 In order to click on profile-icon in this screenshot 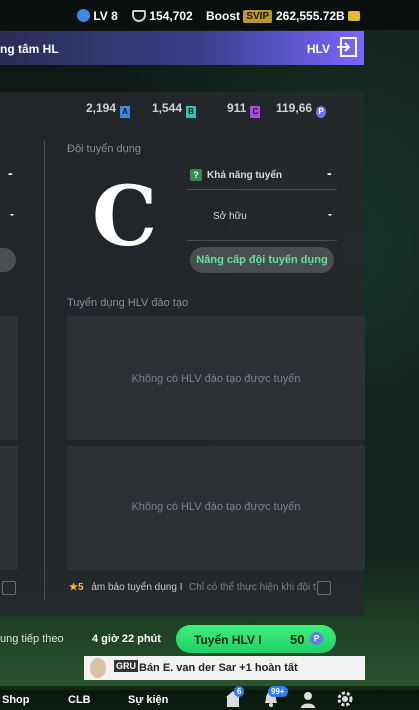, I will do `click(83, 15)`.